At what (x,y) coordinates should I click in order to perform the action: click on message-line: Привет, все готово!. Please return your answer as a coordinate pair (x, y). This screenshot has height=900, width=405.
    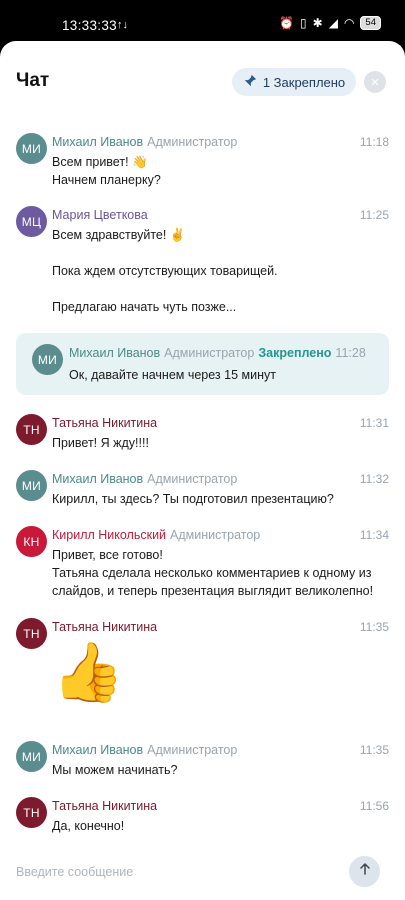
    Looking at the image, I should click on (107, 555).